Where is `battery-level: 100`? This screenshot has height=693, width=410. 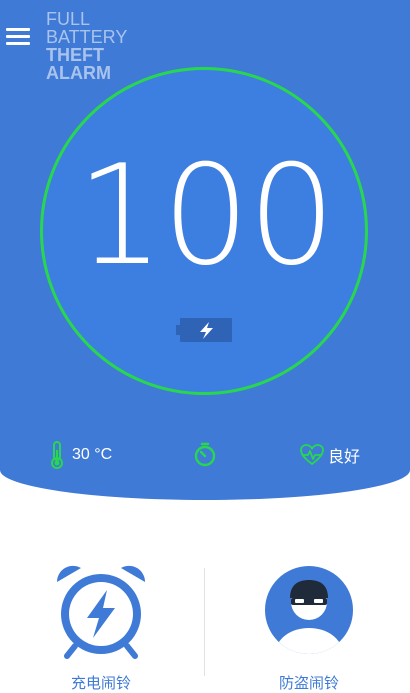 battery-level: 100 is located at coordinates (205, 215).